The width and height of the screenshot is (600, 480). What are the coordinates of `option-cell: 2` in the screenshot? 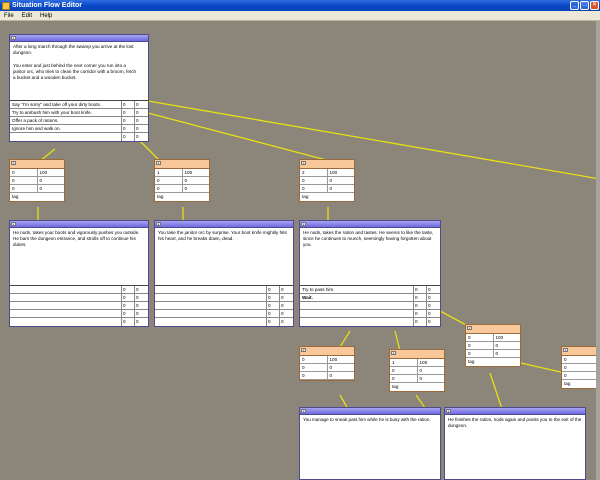 It's located at (314, 172).